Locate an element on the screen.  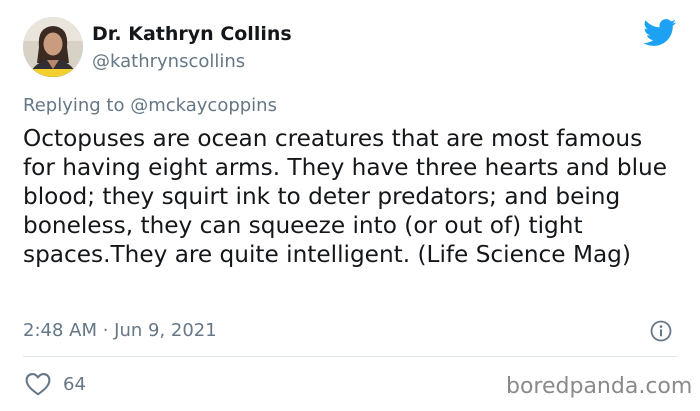
tweet-divider is located at coordinates (350, 356).